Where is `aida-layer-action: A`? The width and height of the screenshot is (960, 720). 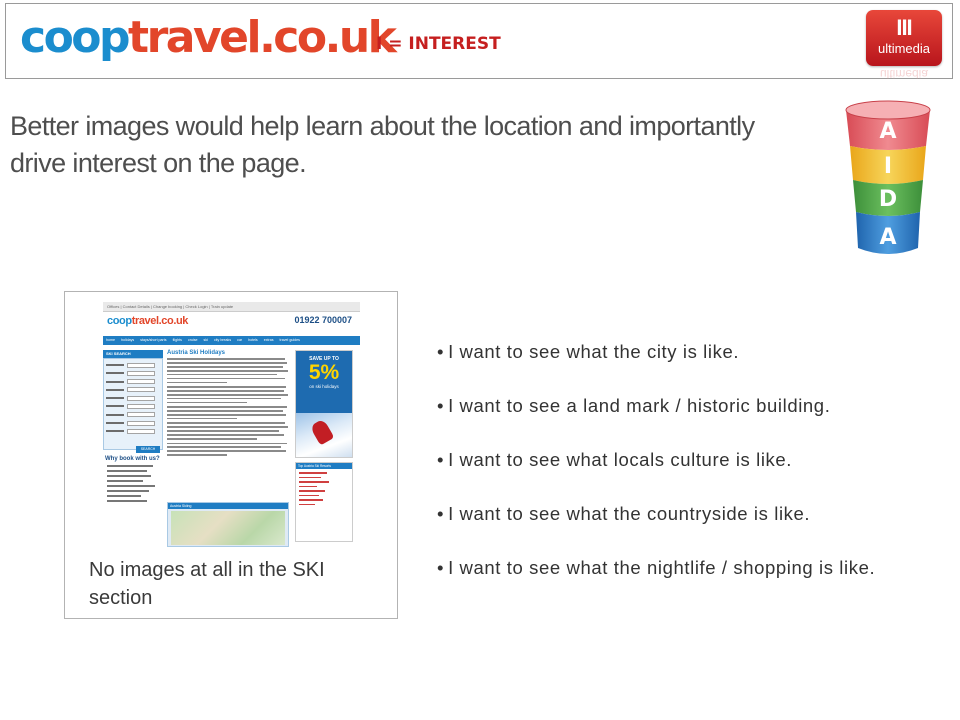 aida-layer-action: A is located at coordinates (888, 233).